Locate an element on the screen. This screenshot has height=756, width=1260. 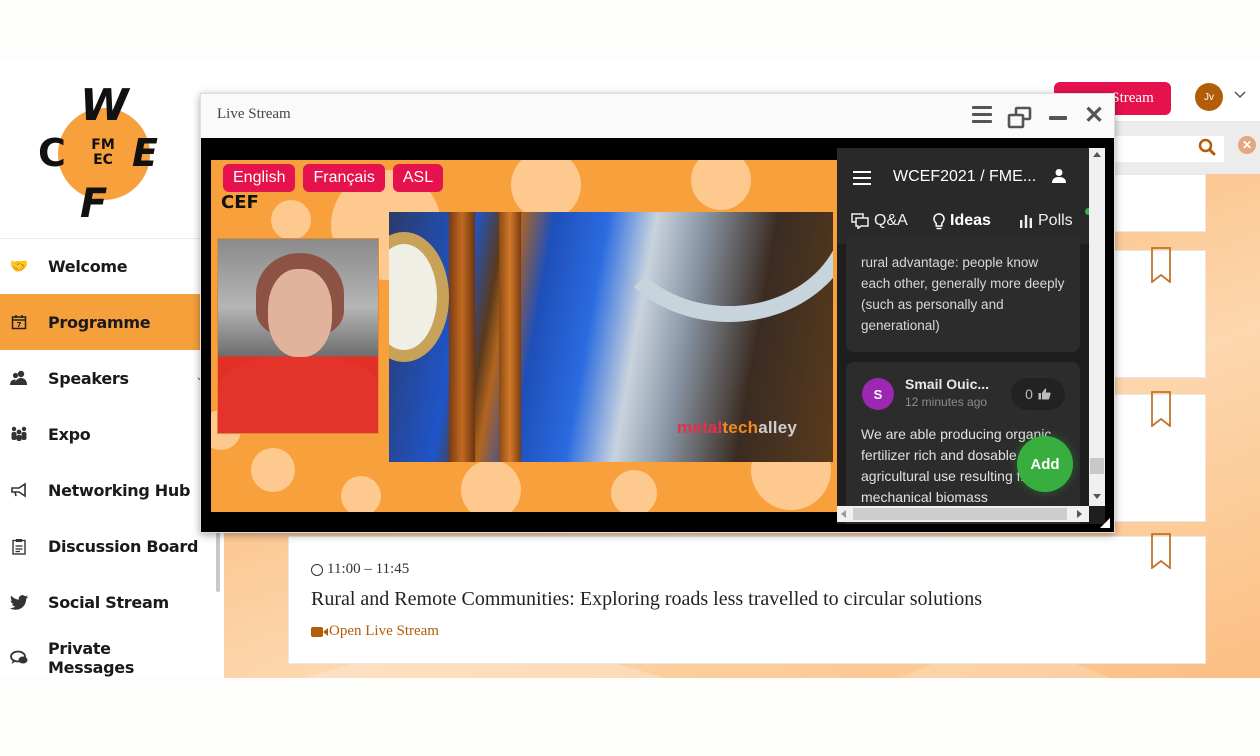
clipboard-icon is located at coordinates (19, 546).